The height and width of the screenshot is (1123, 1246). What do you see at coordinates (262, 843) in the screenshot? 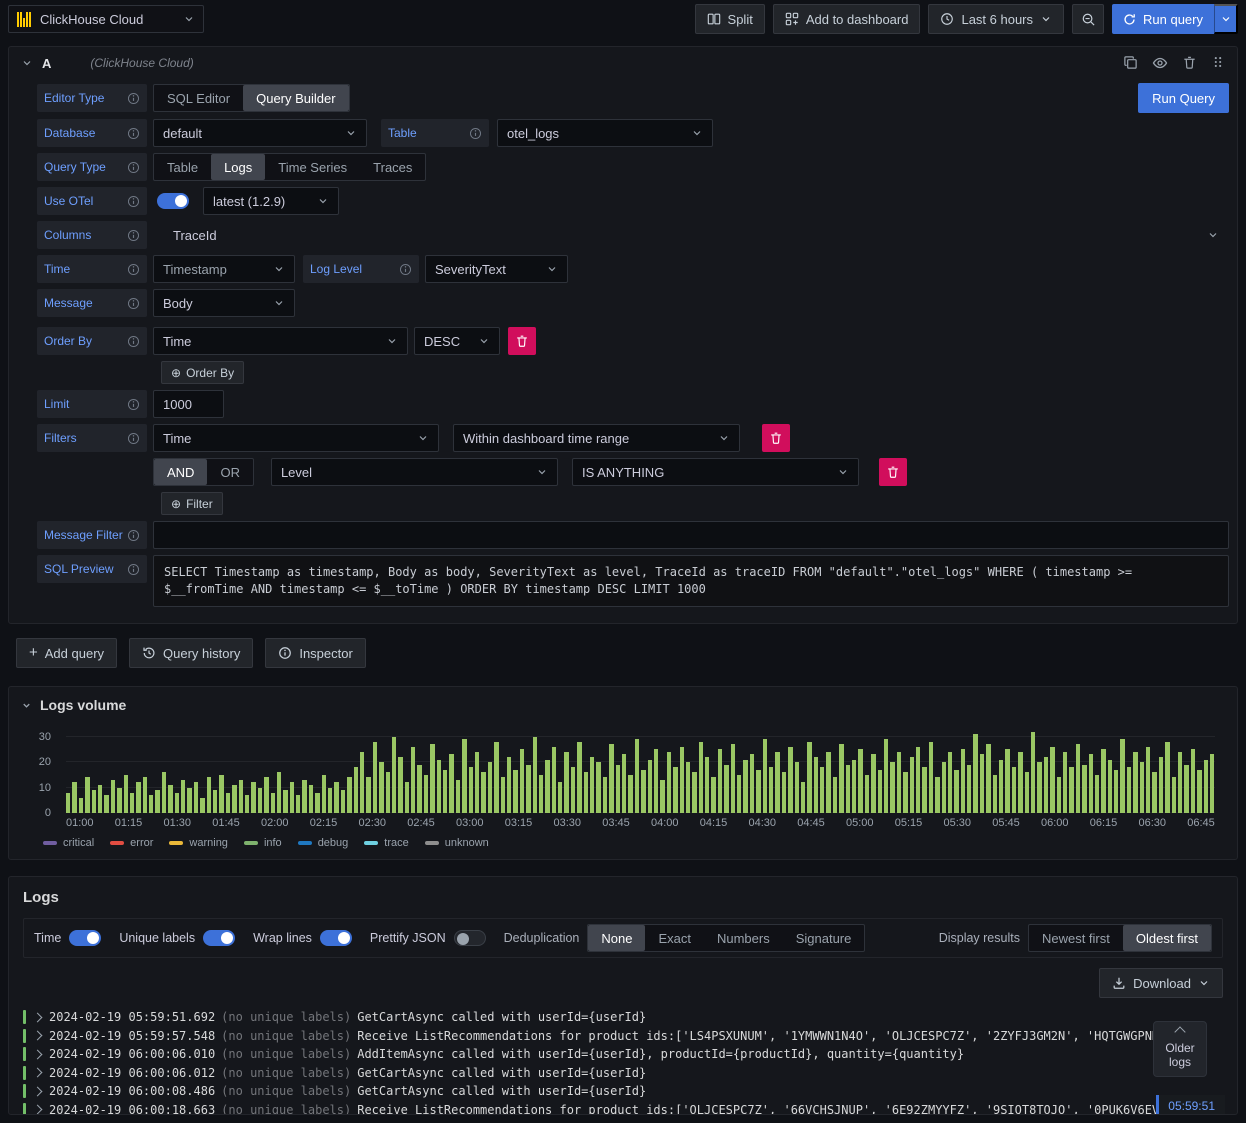
I see `legend-item-info: info` at bounding box center [262, 843].